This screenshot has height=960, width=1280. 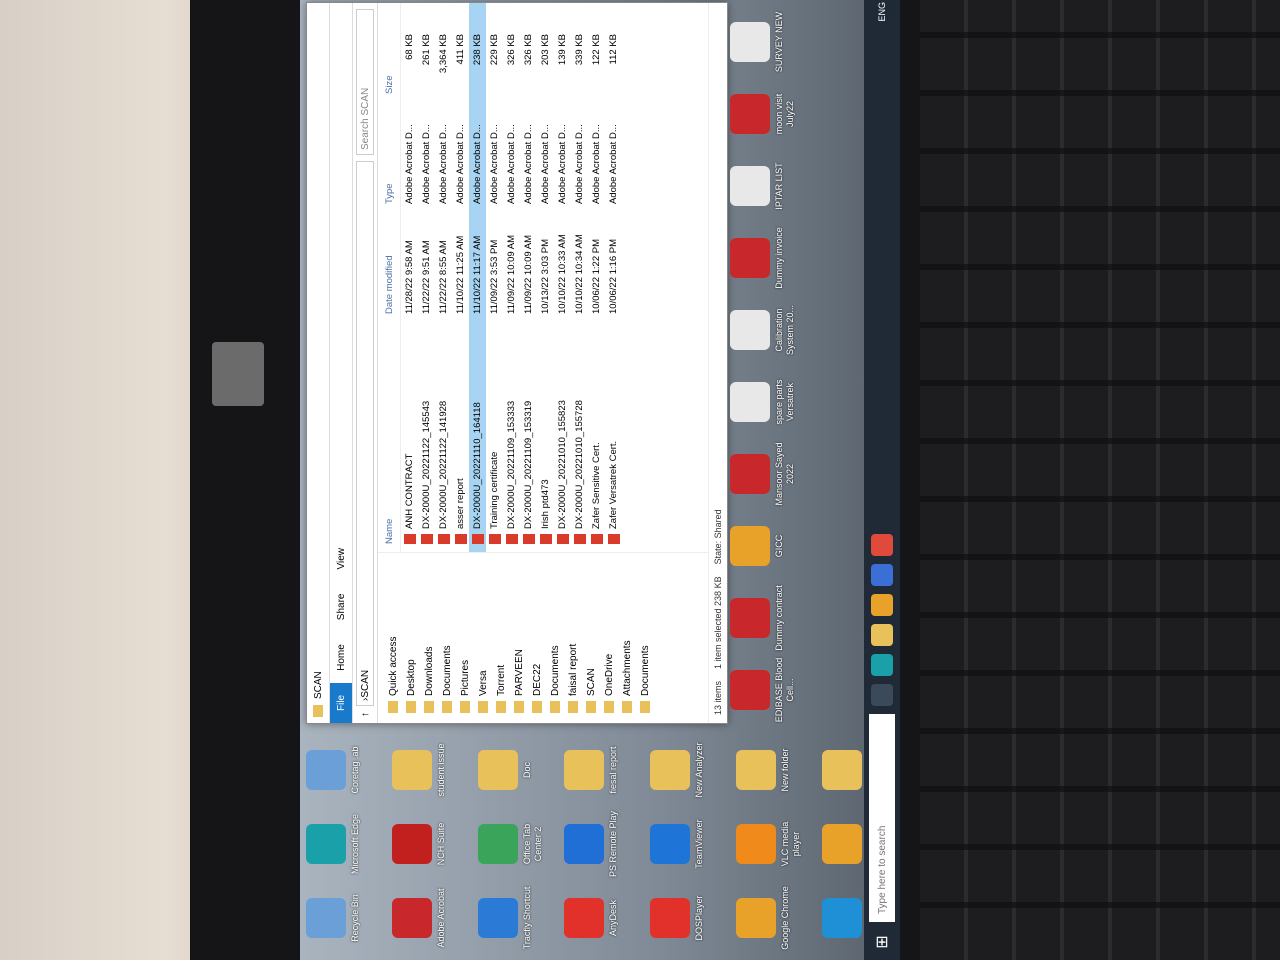 I want to click on column-size: Size, so click(x=389, y=59).